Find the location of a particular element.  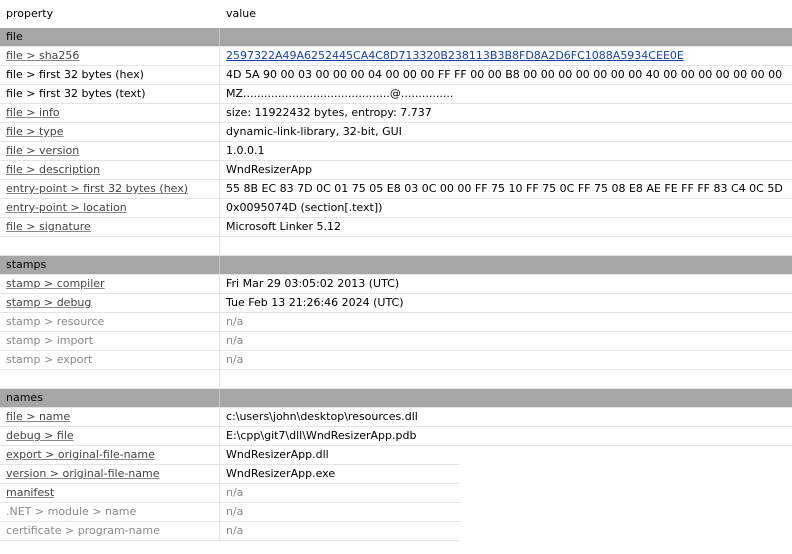

property-cell: file > signature is located at coordinates (110, 227).